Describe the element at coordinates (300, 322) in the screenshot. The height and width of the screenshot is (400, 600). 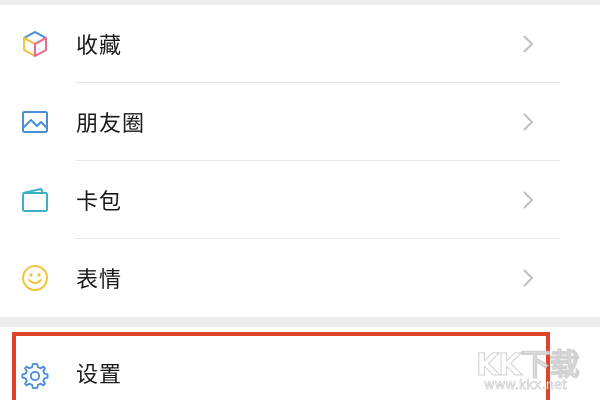
I see `group-gap` at that location.